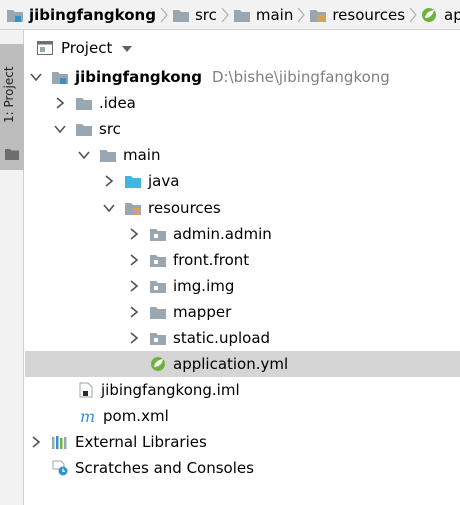  I want to click on tree-node-label: jibingfangkong.iml, so click(170, 390).